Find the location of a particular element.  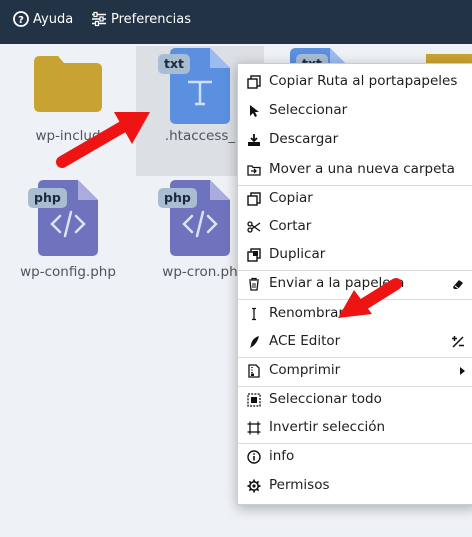

menu-item-copy: Copiar is located at coordinates (355, 199).